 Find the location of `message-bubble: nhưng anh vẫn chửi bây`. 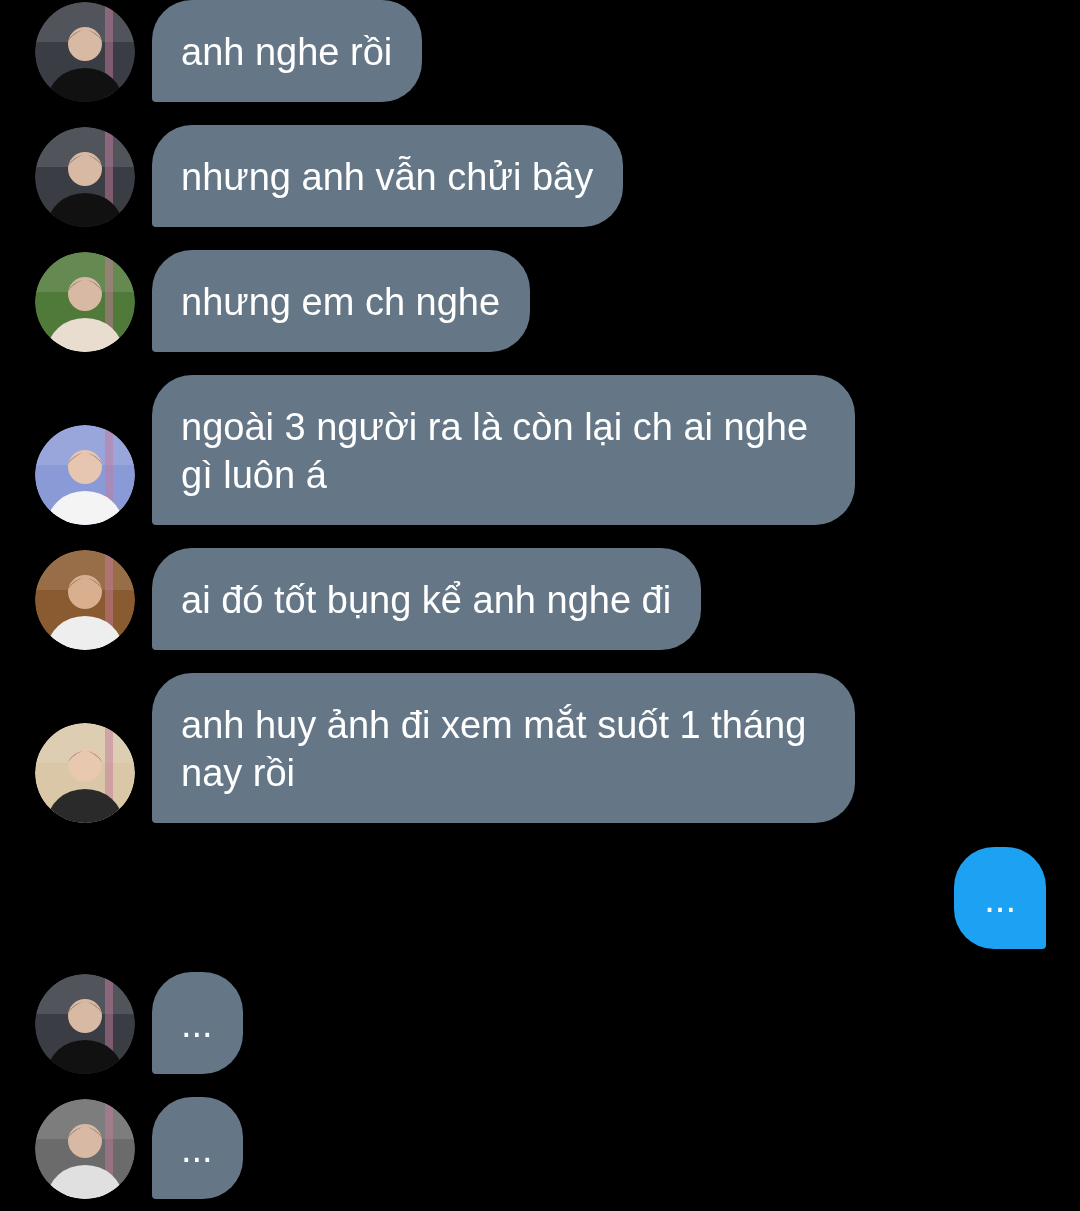

message-bubble: nhưng anh vẫn chửi bây is located at coordinates (388, 176).